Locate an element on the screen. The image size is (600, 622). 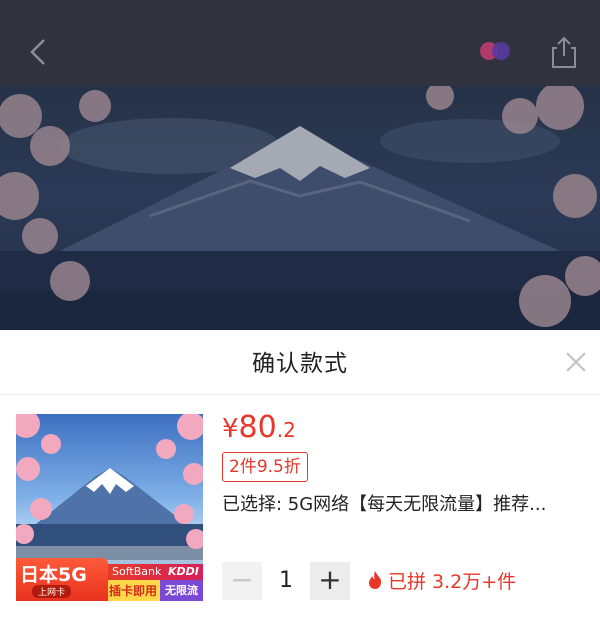
sheet-header: 确认款式 is located at coordinates (300, 362).